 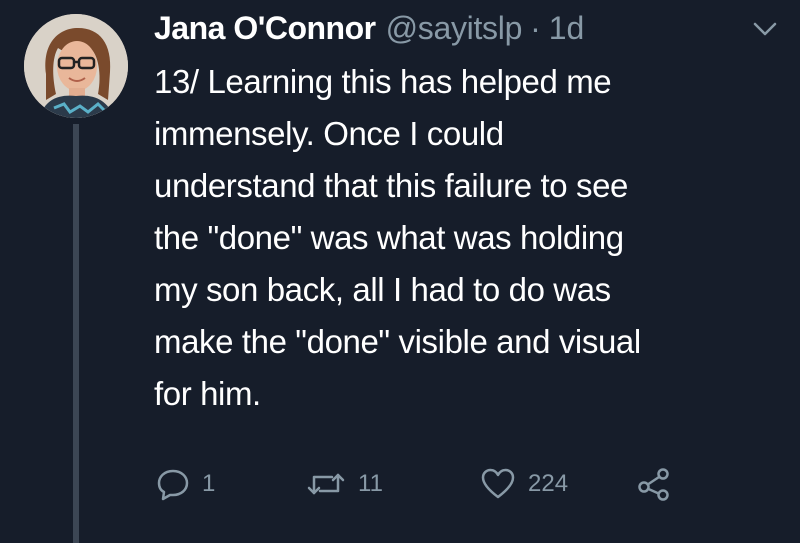 What do you see at coordinates (209, 483) in the screenshot?
I see `reply-count: 1` at bounding box center [209, 483].